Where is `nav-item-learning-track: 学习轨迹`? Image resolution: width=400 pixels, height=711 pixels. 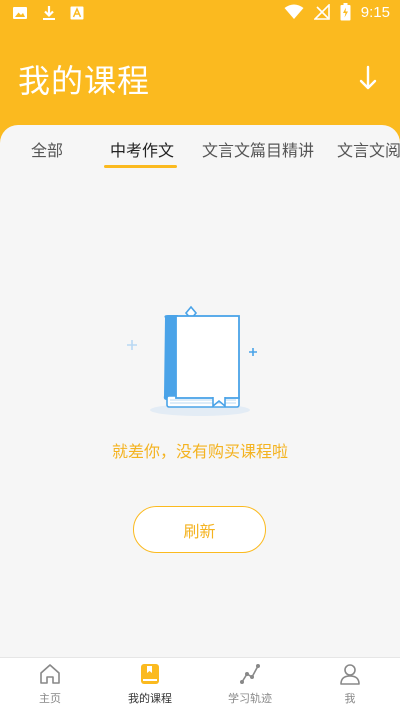 nav-item-learning-track: 学习轨迹 is located at coordinates (250, 684).